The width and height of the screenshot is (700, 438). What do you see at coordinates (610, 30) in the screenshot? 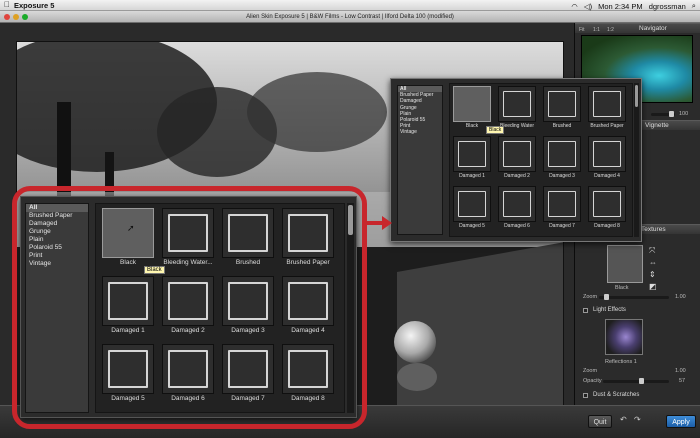
I see `zoom-tab-1-2: 1:2` at bounding box center [610, 30].